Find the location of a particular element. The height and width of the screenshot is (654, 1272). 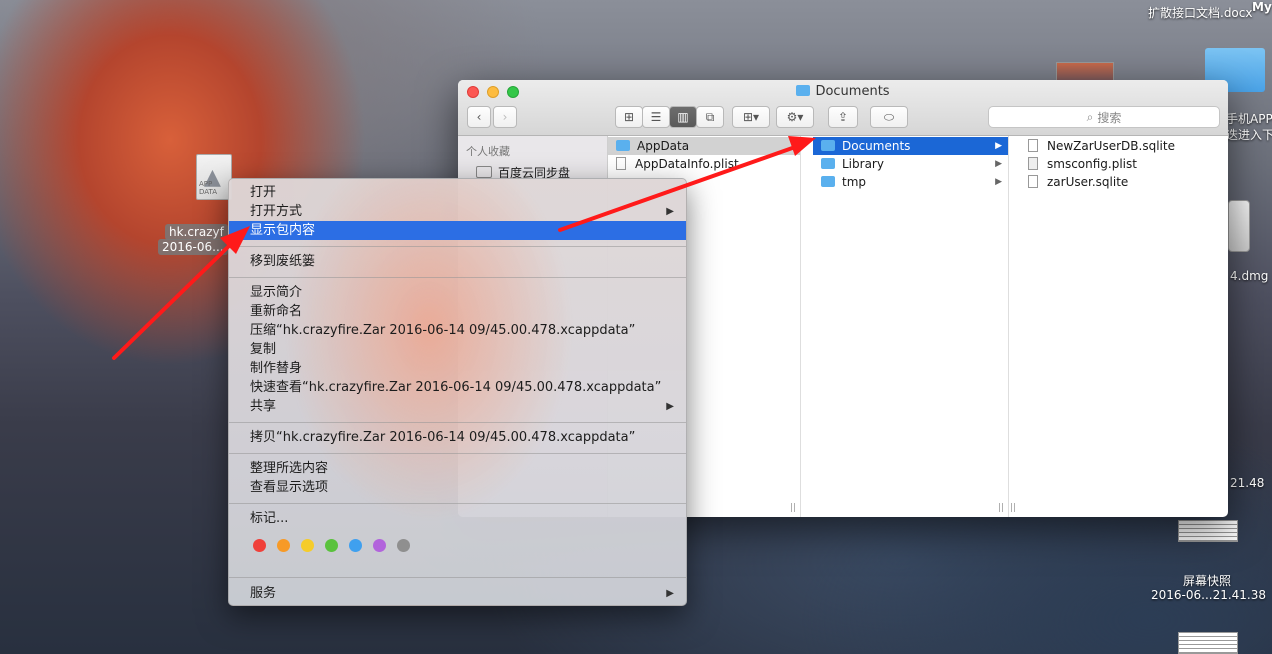

menu-item-clean-up-selection: 整理所选内容 is located at coordinates (457, 468).